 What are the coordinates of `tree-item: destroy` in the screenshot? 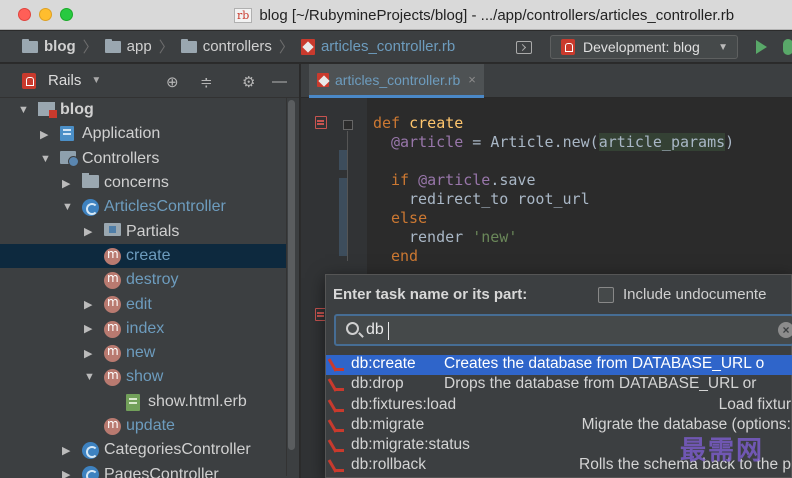 It's located at (143, 280).